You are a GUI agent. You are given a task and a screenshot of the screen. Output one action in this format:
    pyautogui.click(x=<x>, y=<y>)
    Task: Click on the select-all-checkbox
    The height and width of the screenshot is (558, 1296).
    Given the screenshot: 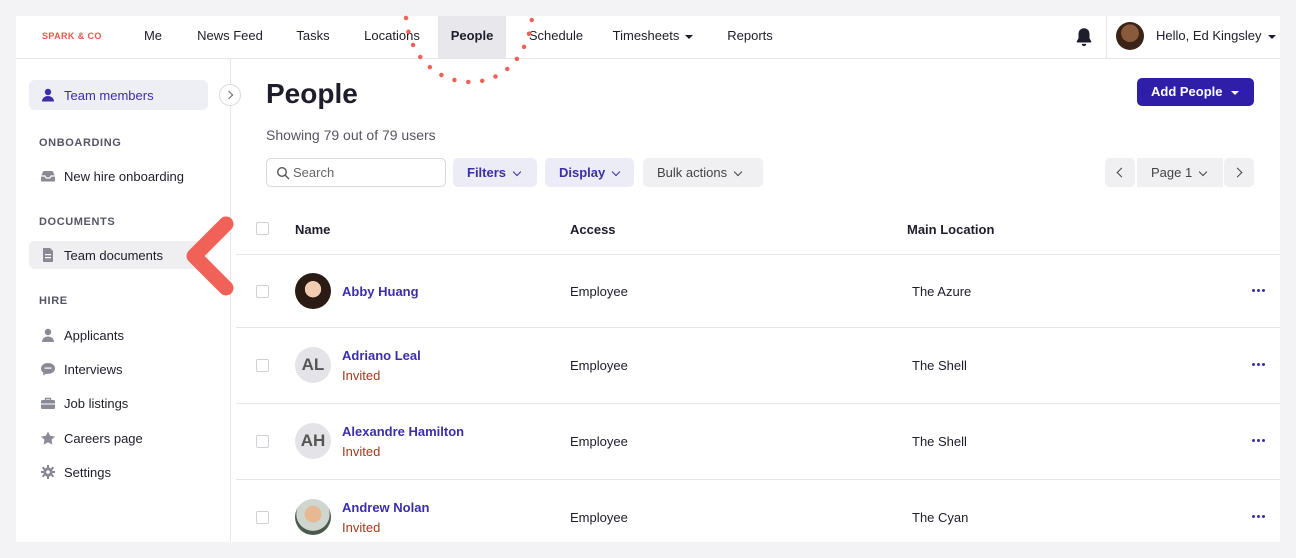 What is the action you would take?
    pyautogui.click(x=262, y=228)
    